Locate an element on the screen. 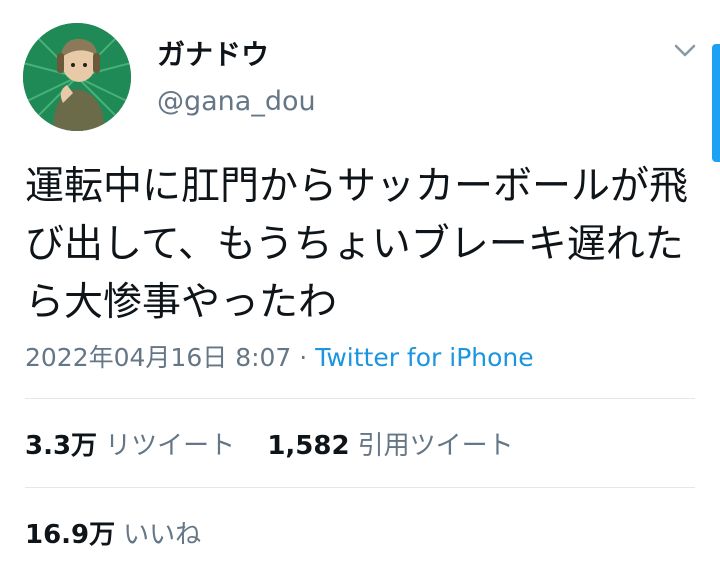 The width and height of the screenshot is (720, 573). avatar is located at coordinates (77, 77).